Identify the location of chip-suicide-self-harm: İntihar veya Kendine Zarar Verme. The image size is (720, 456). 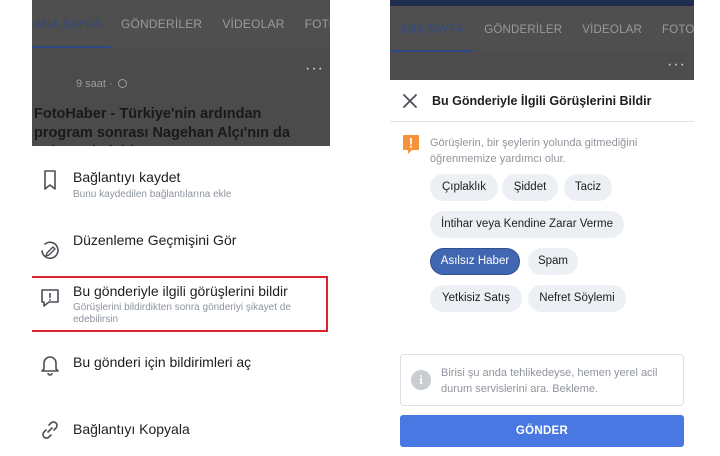
(527, 224).